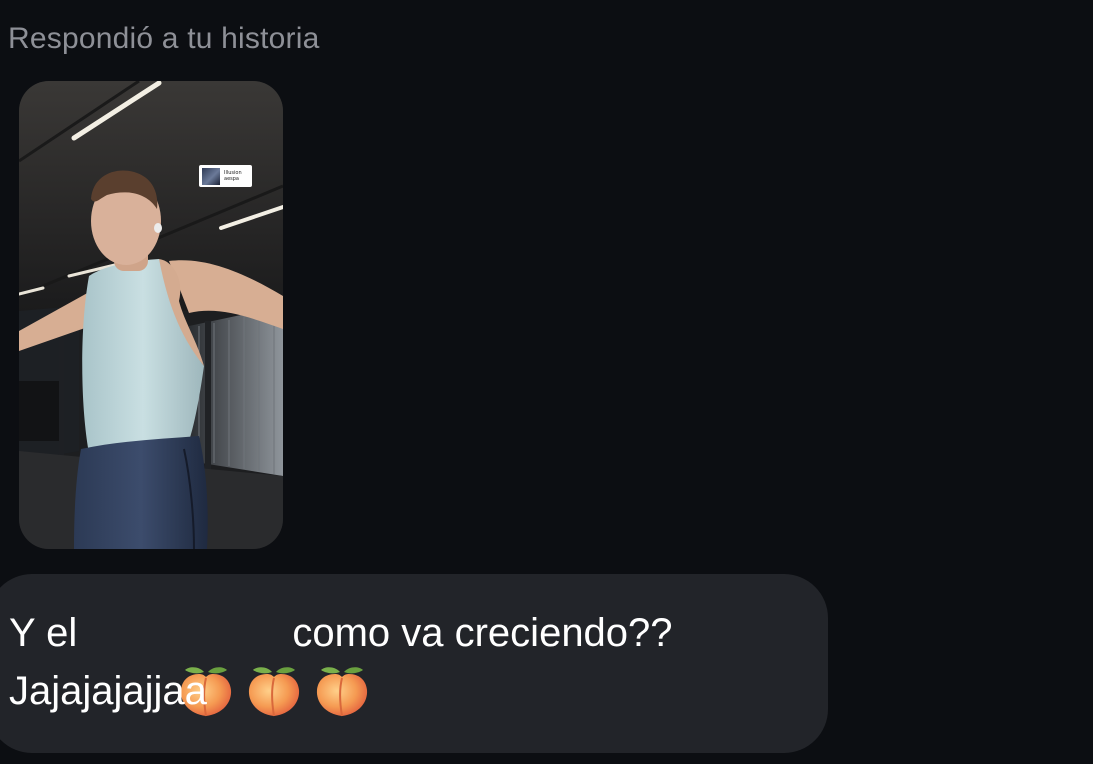 The image size is (1093, 764). Describe the element at coordinates (164, 38) in the screenshot. I see `story-reply-label: Respondió a tu historia` at that location.